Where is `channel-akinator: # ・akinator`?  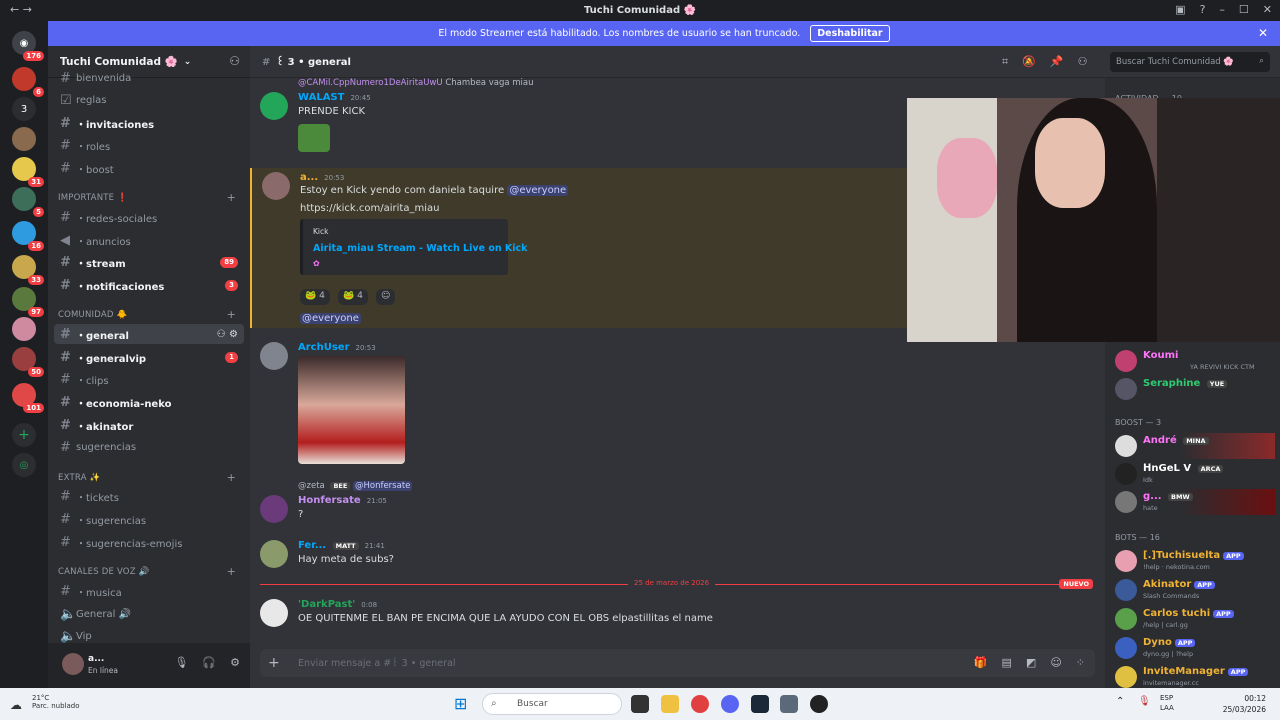 channel-akinator: # ・akinator is located at coordinates (149, 425).